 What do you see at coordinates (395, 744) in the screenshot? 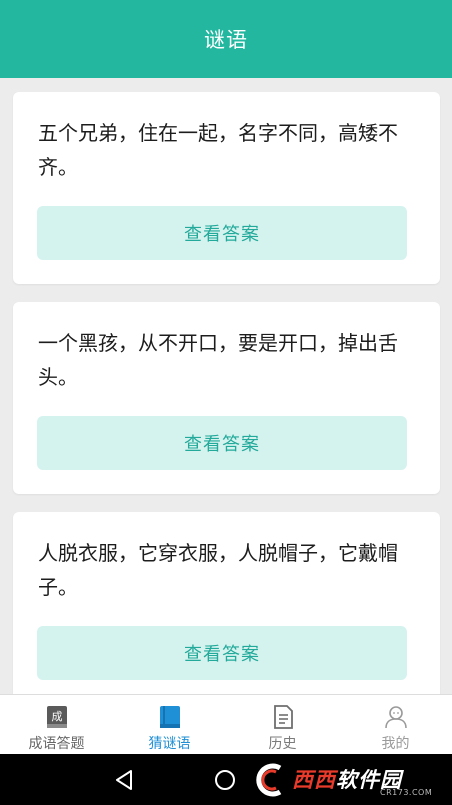
I see `tab-label: 我的` at bounding box center [395, 744].